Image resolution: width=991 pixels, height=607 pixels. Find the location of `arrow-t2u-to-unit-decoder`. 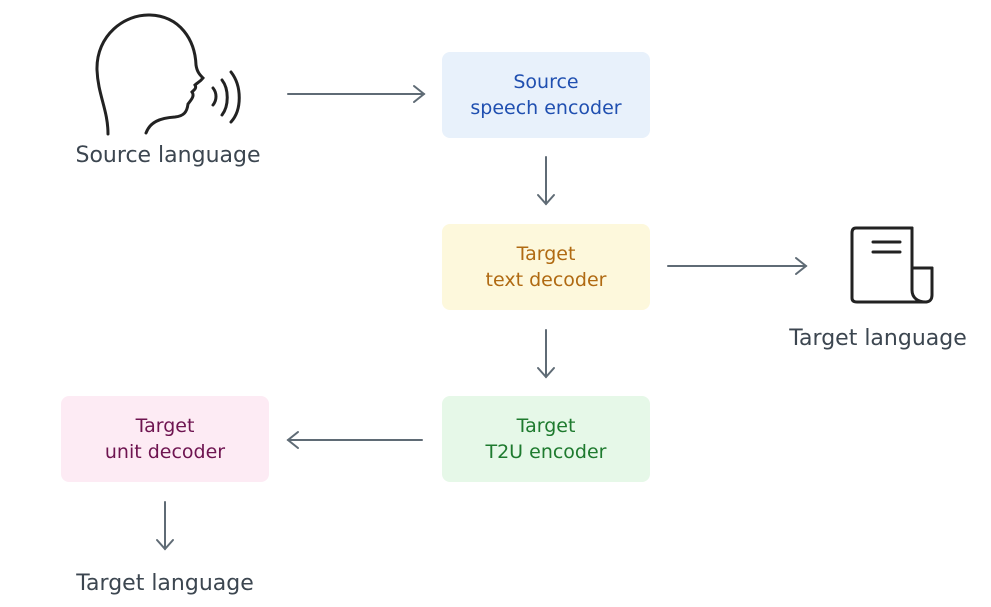

arrow-t2u-to-unit-decoder is located at coordinates (354, 440).